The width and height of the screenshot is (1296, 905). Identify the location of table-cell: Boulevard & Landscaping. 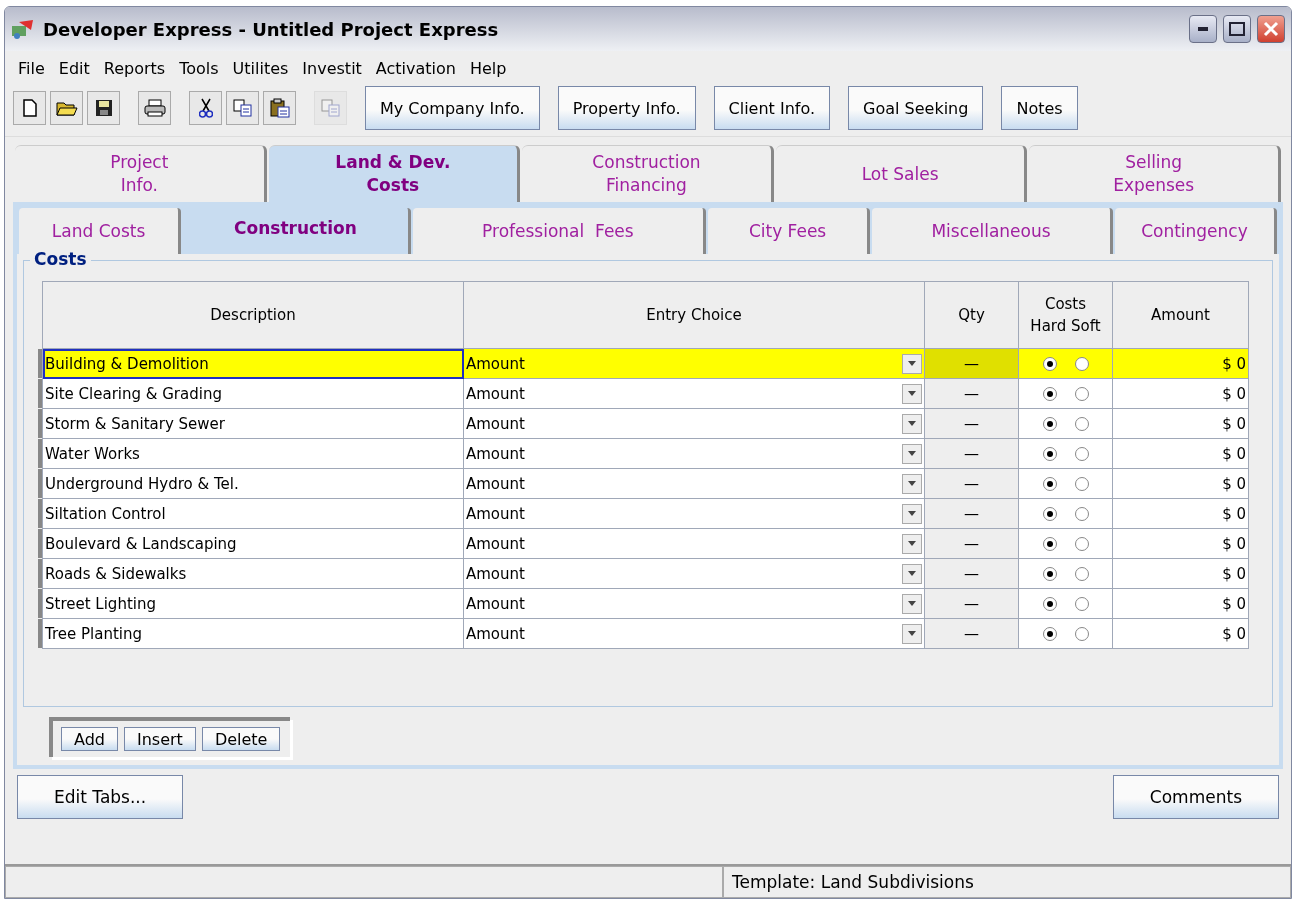
(253, 543).